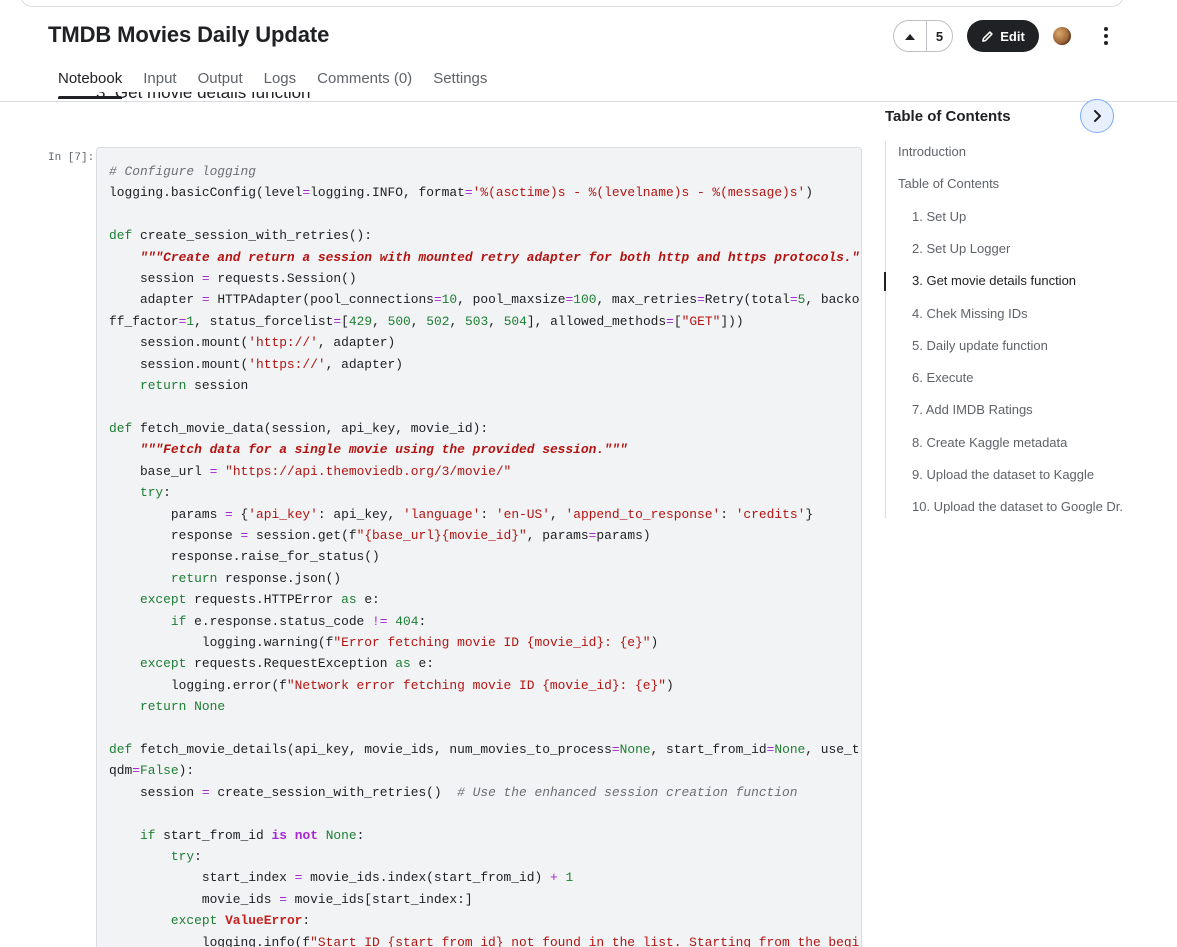 This screenshot has width=1177, height=947. What do you see at coordinates (972, 409) in the screenshot?
I see `toc-item: 7. Add IMDB Ratings` at bounding box center [972, 409].